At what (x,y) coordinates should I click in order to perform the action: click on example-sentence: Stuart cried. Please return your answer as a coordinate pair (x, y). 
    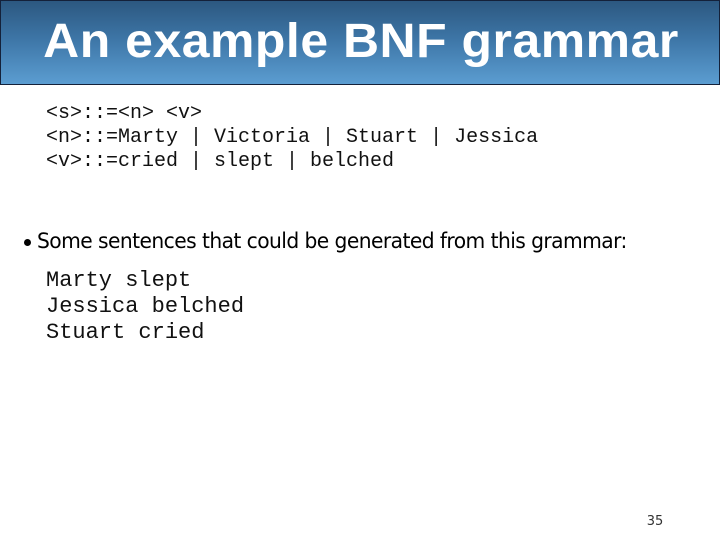
    Looking at the image, I should click on (125, 332).